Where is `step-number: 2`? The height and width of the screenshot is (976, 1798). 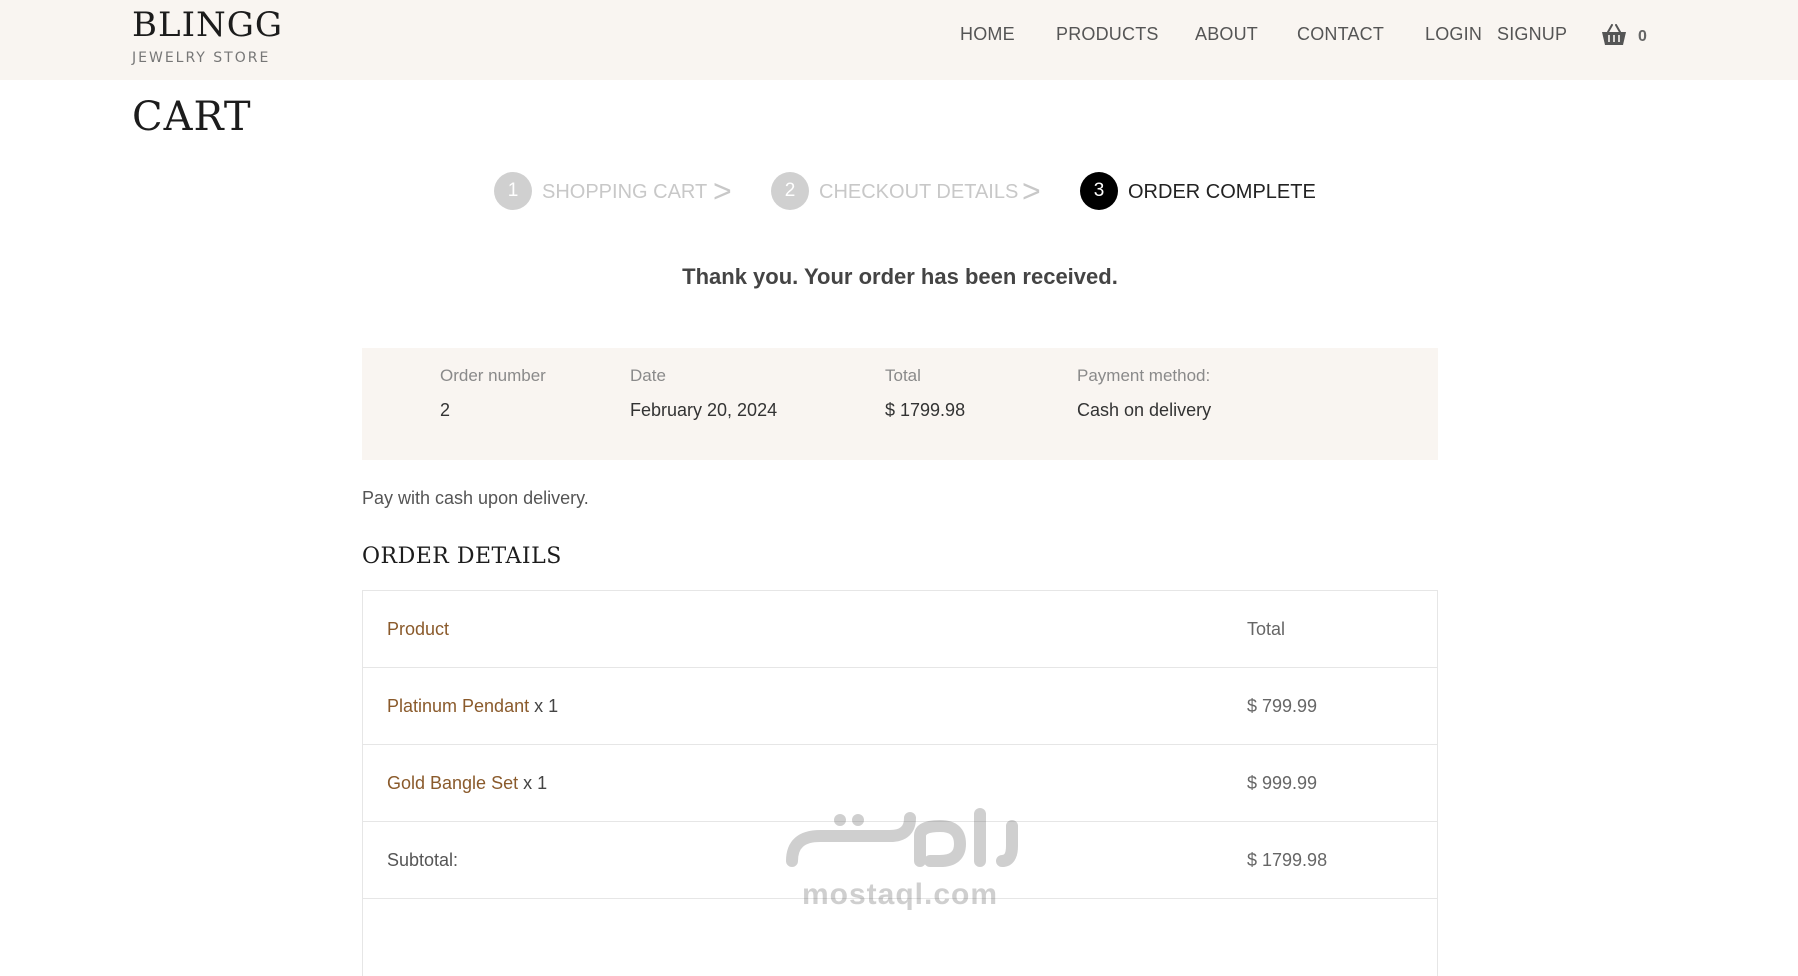 step-number: 2 is located at coordinates (790, 191).